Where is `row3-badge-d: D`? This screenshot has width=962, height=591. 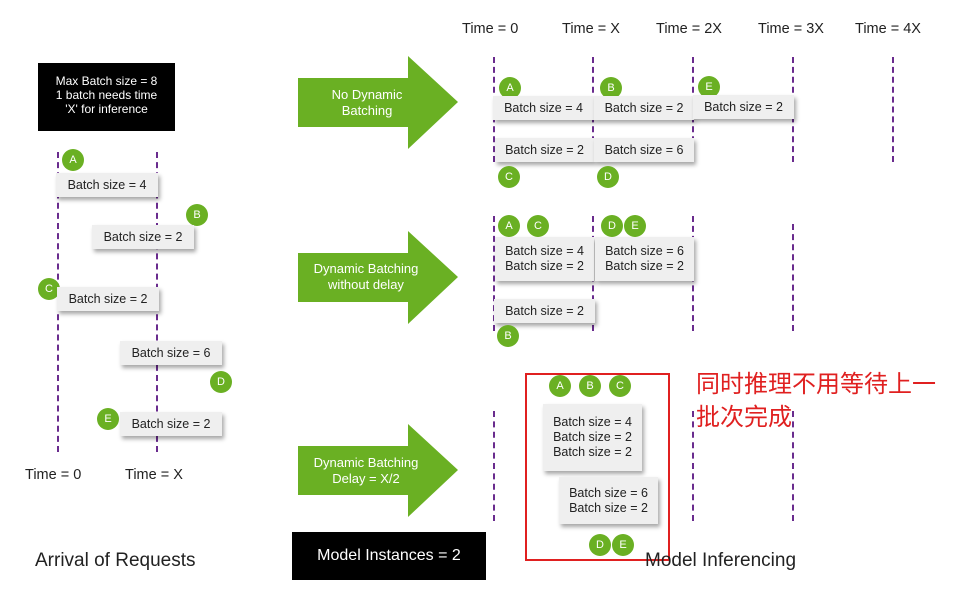
row3-badge-d: D is located at coordinates (600, 545).